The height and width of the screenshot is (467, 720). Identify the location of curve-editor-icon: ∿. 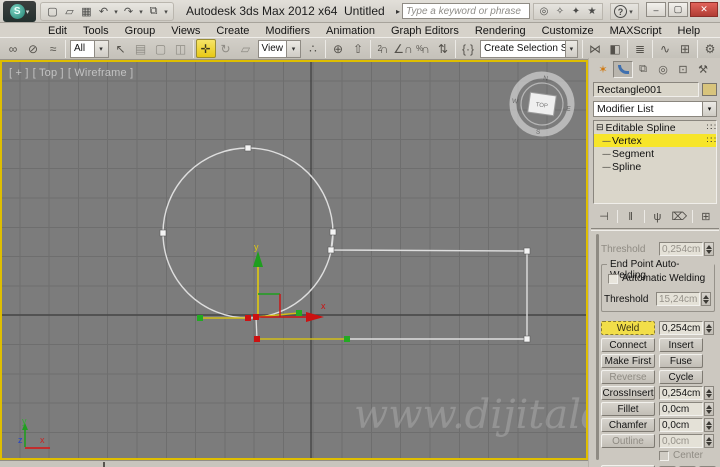
(665, 48).